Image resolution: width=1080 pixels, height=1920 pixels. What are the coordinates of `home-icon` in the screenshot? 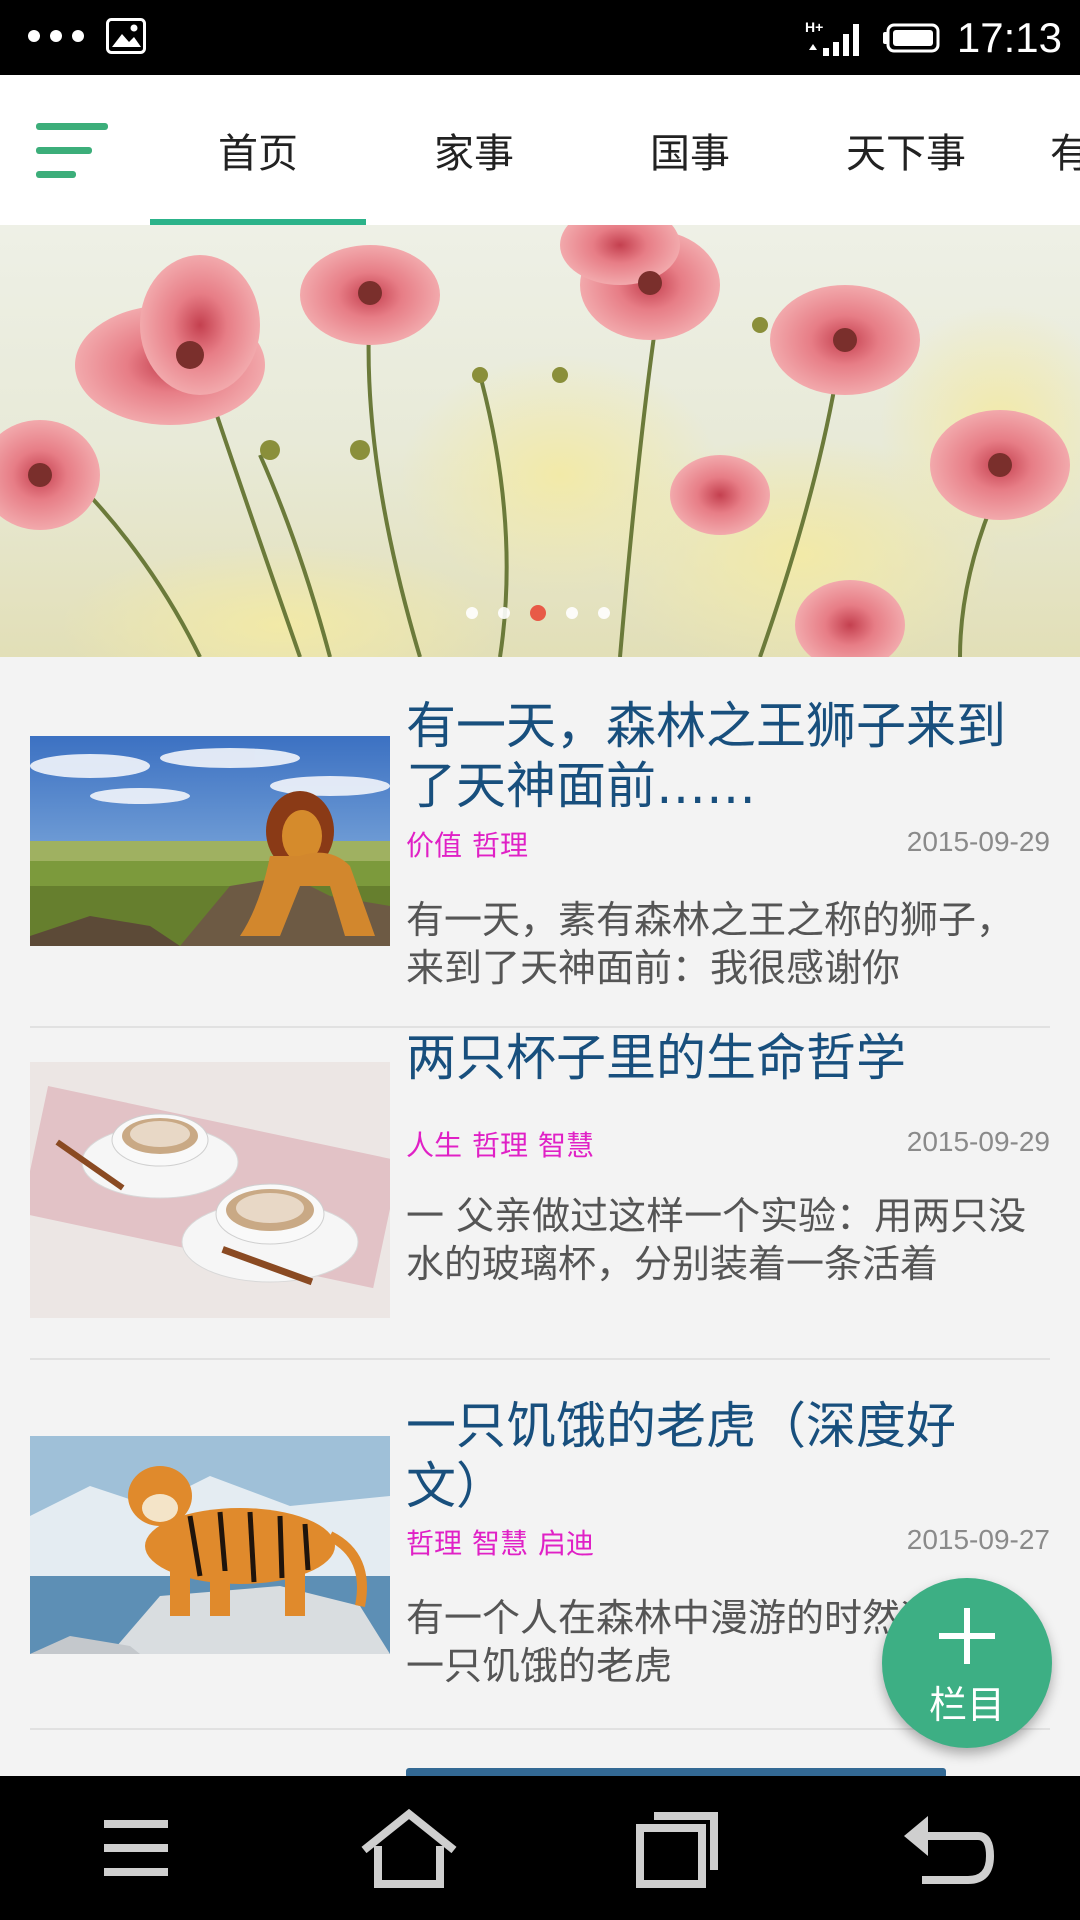 It's located at (409, 1848).